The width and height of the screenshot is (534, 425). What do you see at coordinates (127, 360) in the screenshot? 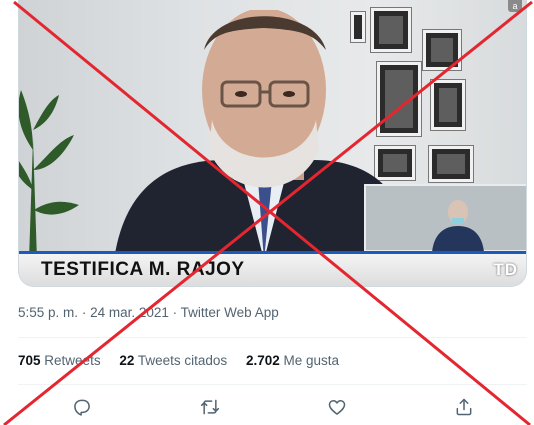
I see `quote-tweets-count: 22` at bounding box center [127, 360].